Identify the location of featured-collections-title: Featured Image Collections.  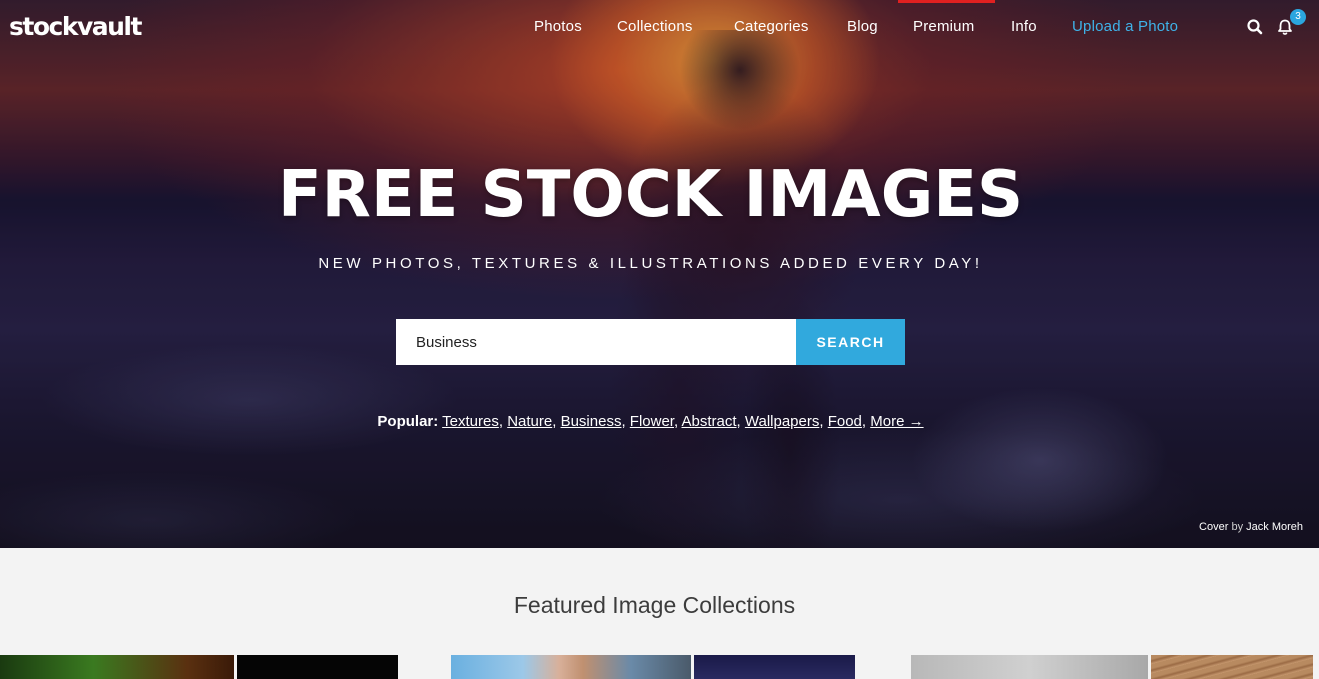
(654, 605).